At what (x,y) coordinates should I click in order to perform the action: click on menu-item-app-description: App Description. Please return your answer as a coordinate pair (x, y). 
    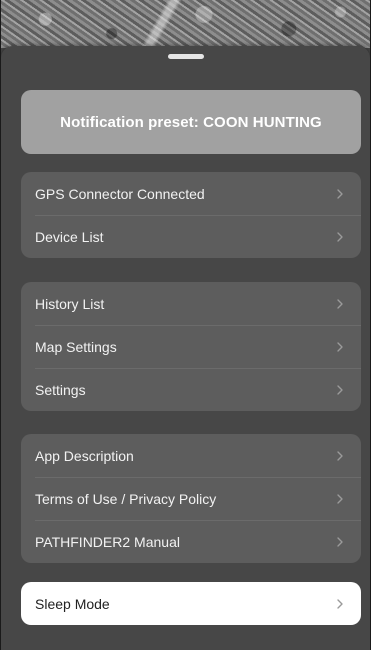
    Looking at the image, I should click on (191, 455).